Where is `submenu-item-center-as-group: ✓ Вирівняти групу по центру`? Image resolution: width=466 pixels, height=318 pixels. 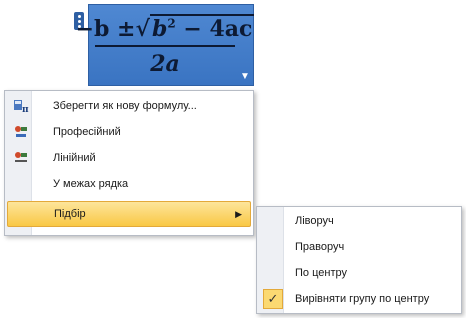 submenu-item-center-as-group: ✓ Вирівняти групу по центру is located at coordinates (359, 299).